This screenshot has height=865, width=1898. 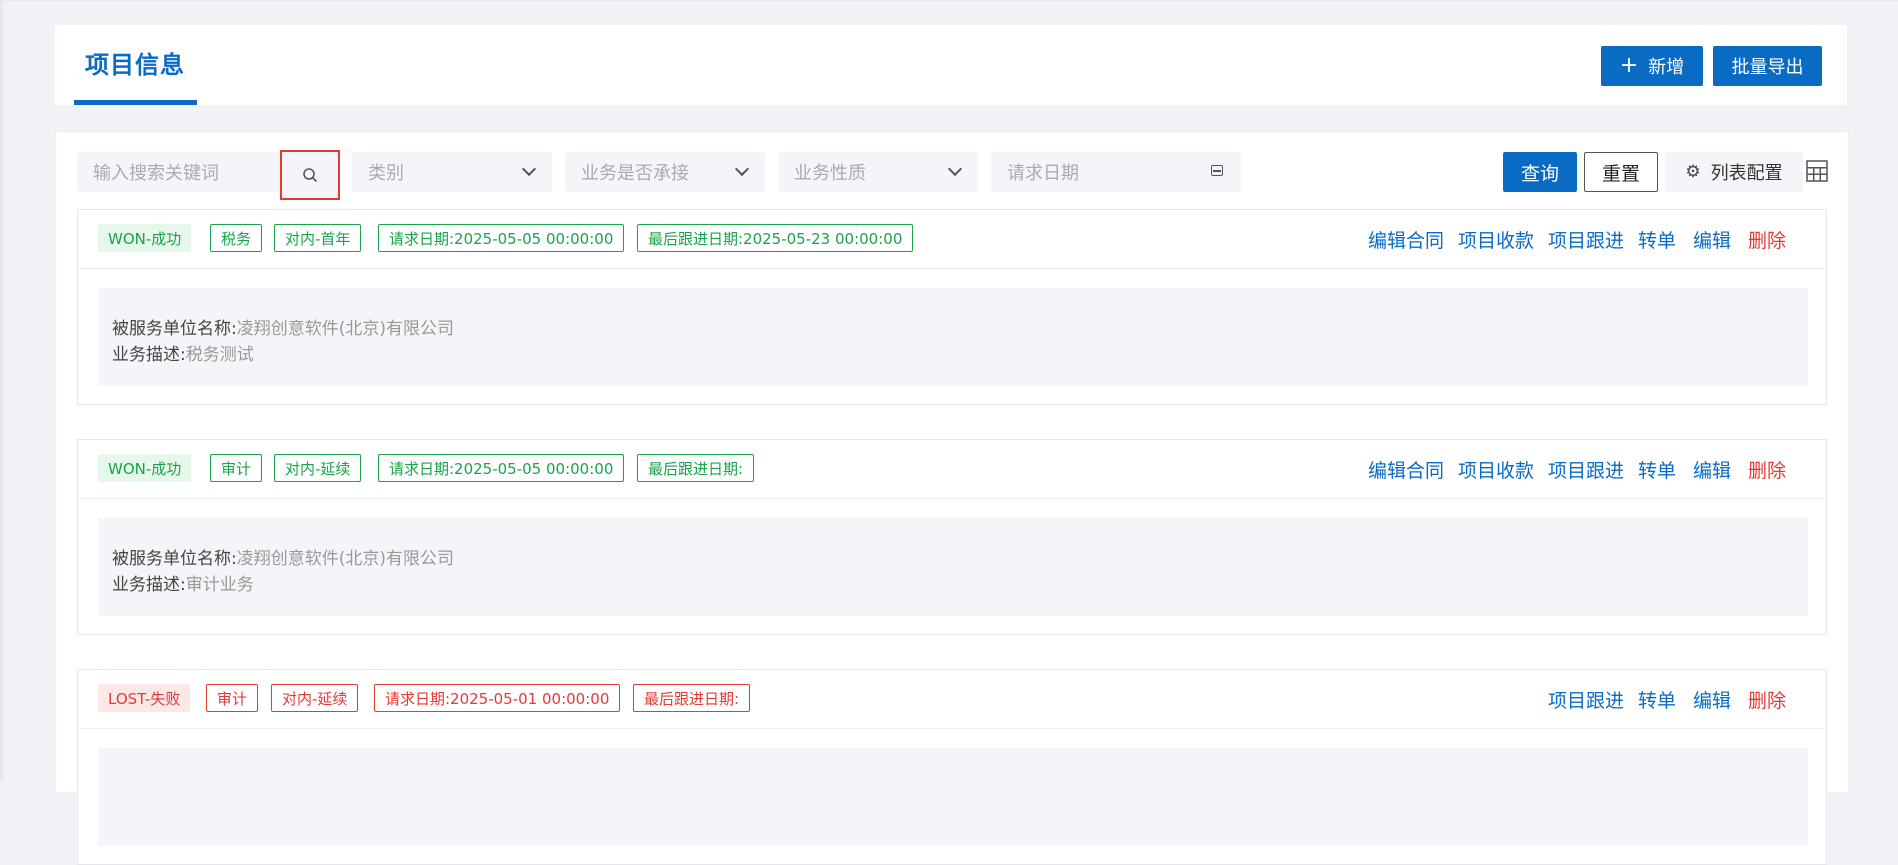 I want to click on tab-project-info: 项目信息, so click(x=135, y=62).